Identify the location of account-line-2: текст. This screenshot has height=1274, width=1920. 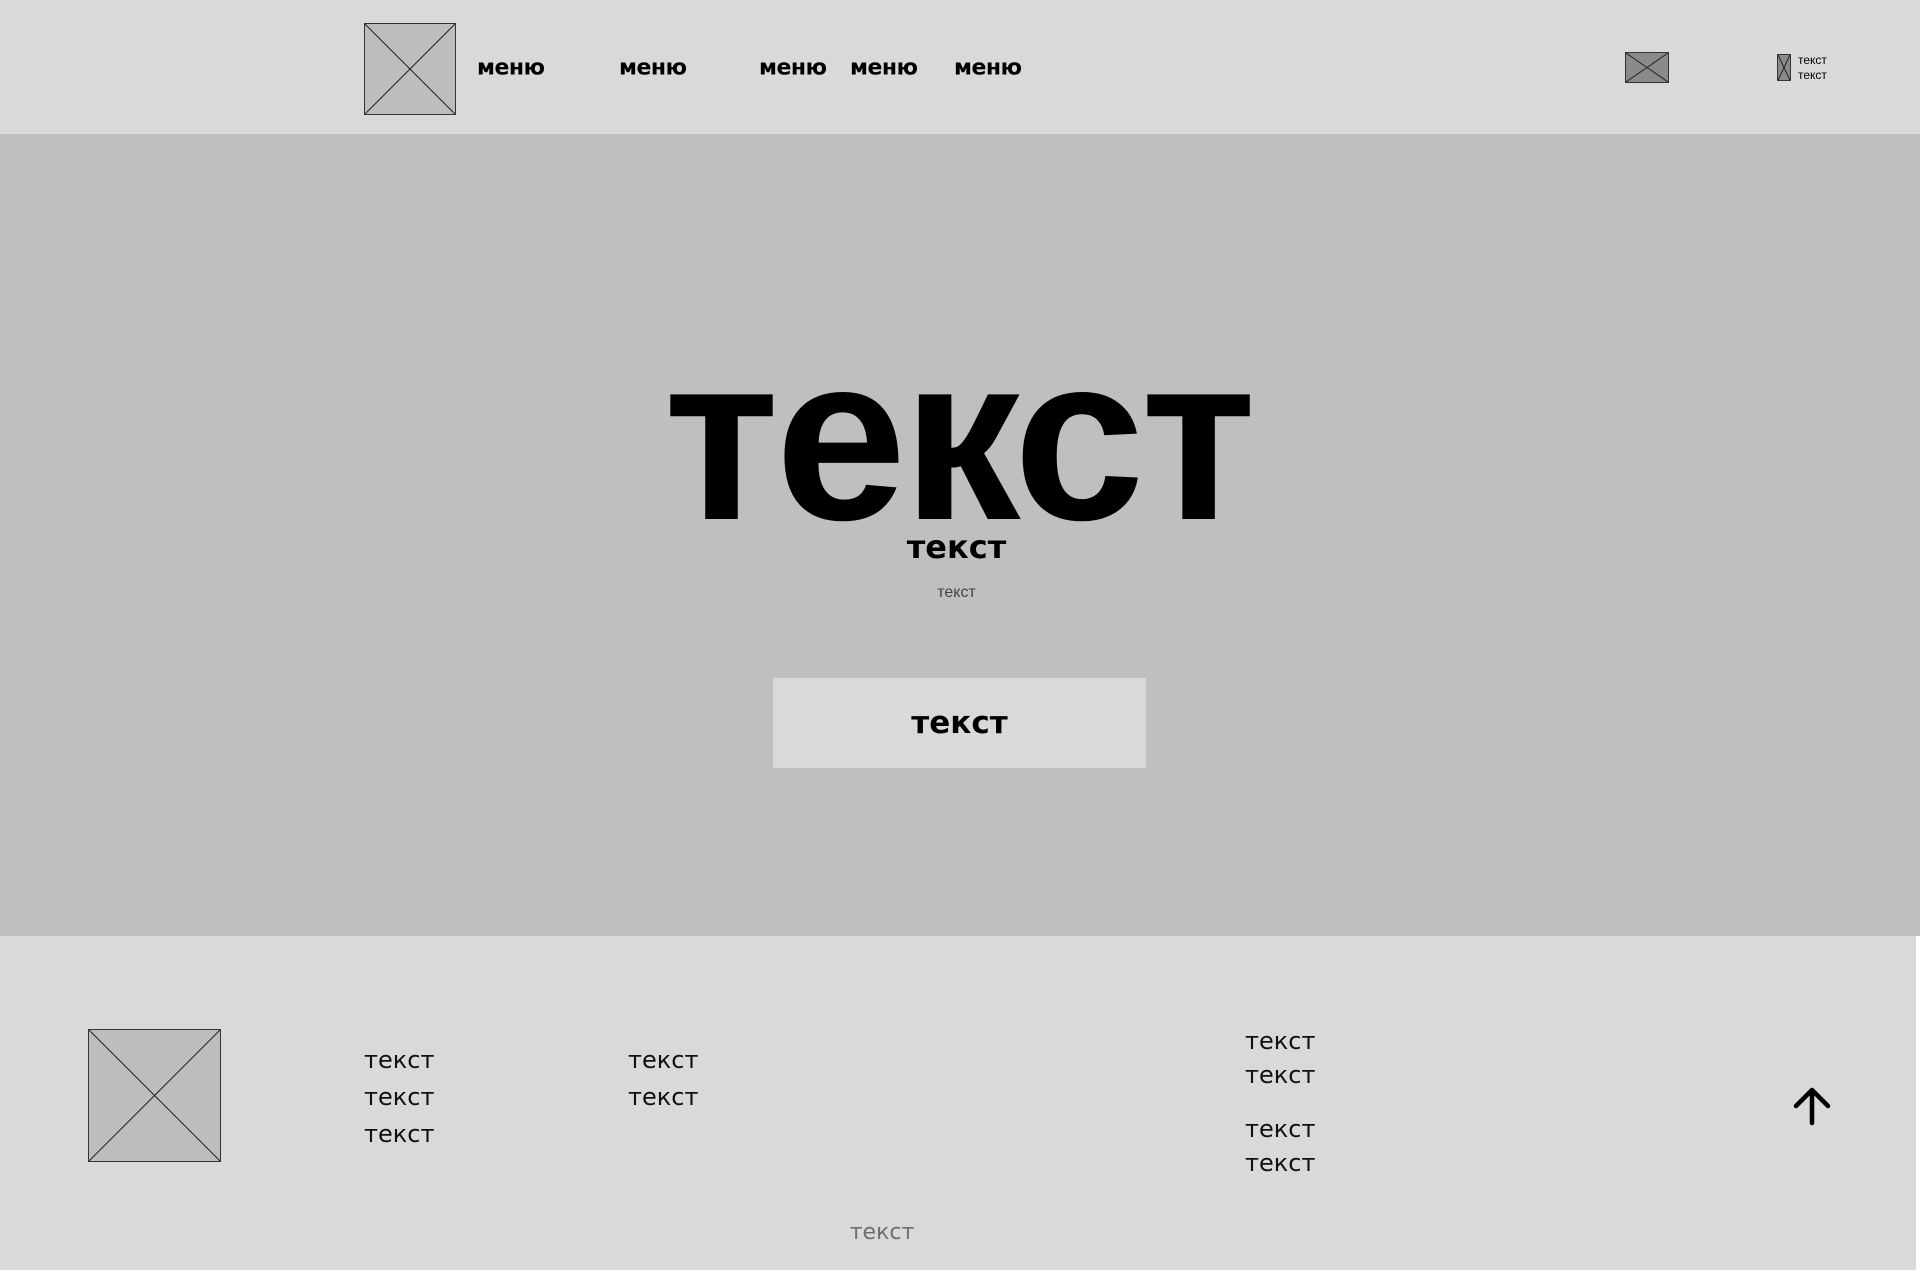
(1812, 75).